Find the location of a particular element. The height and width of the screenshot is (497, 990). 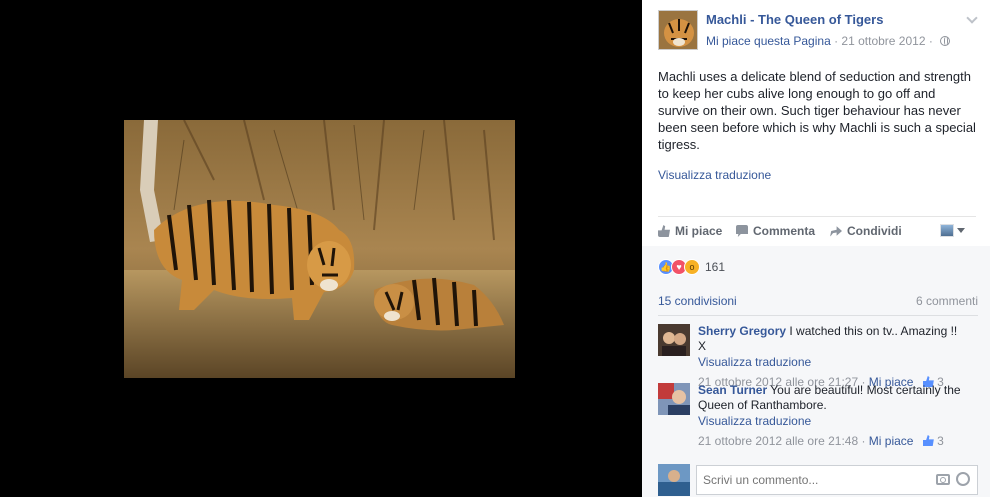

thumbs-up-icon is located at coordinates (928, 440).